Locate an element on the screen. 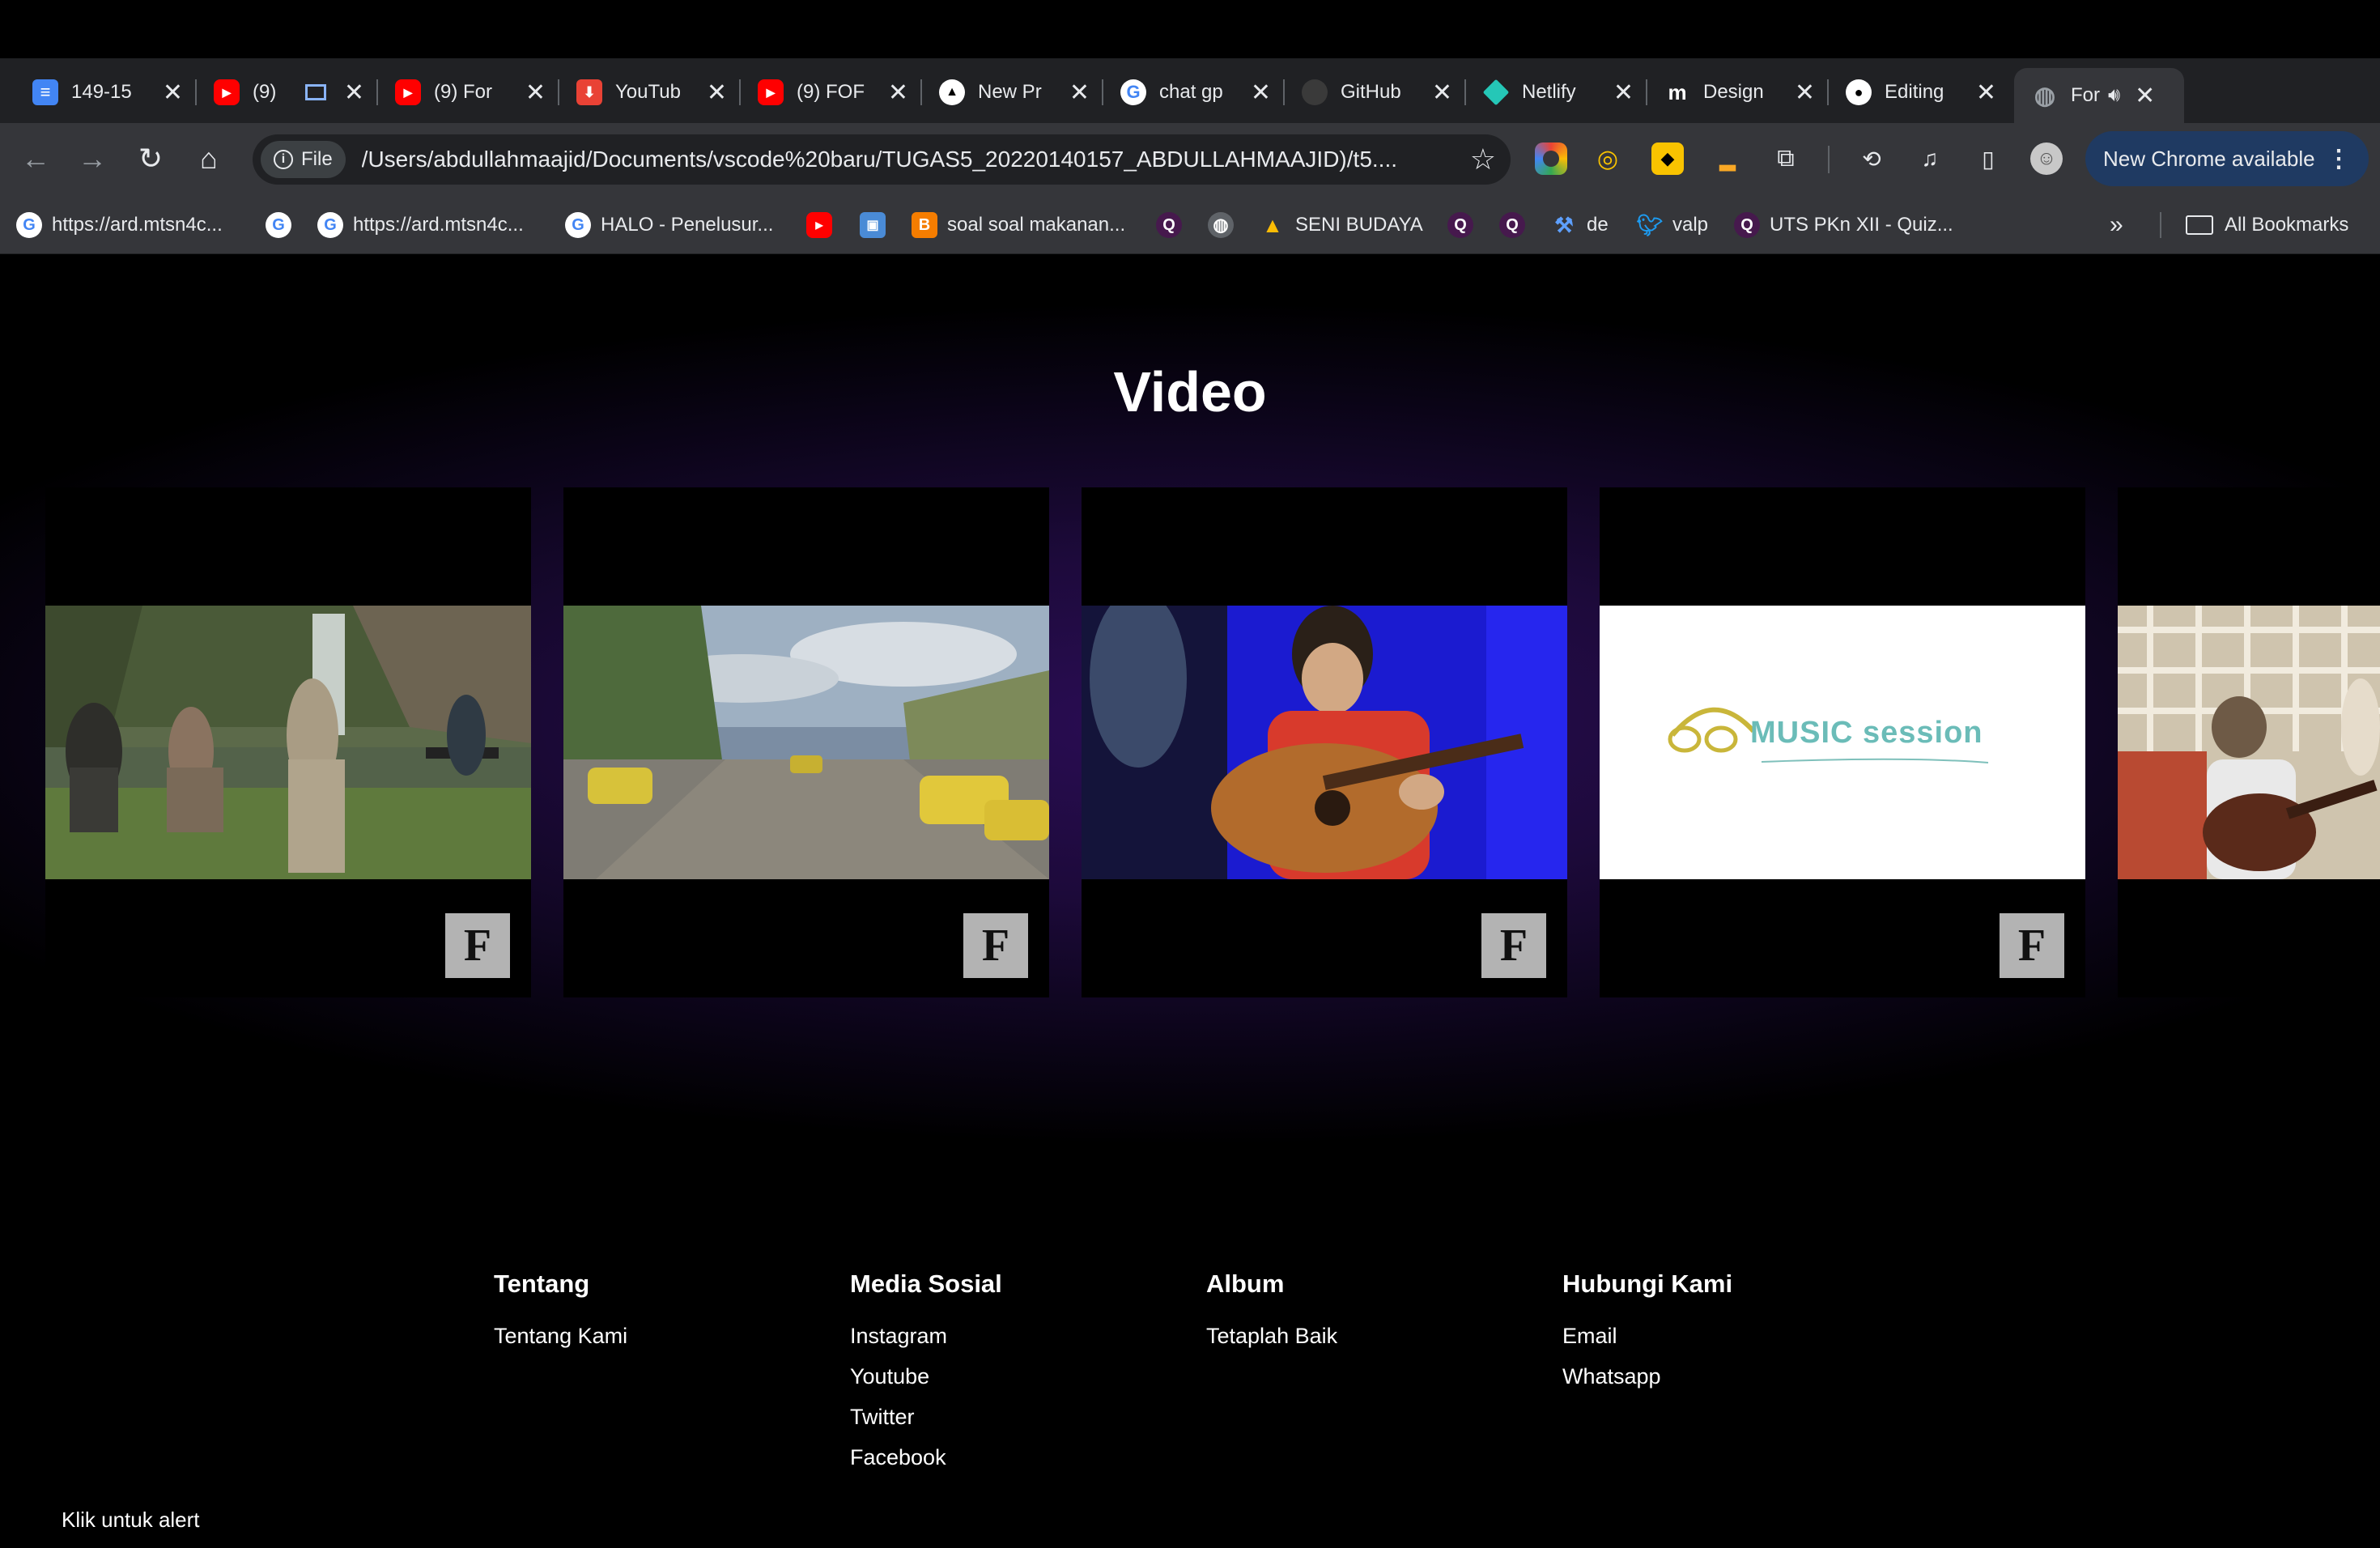  channel-logo-icon: F is located at coordinates (2032, 946).